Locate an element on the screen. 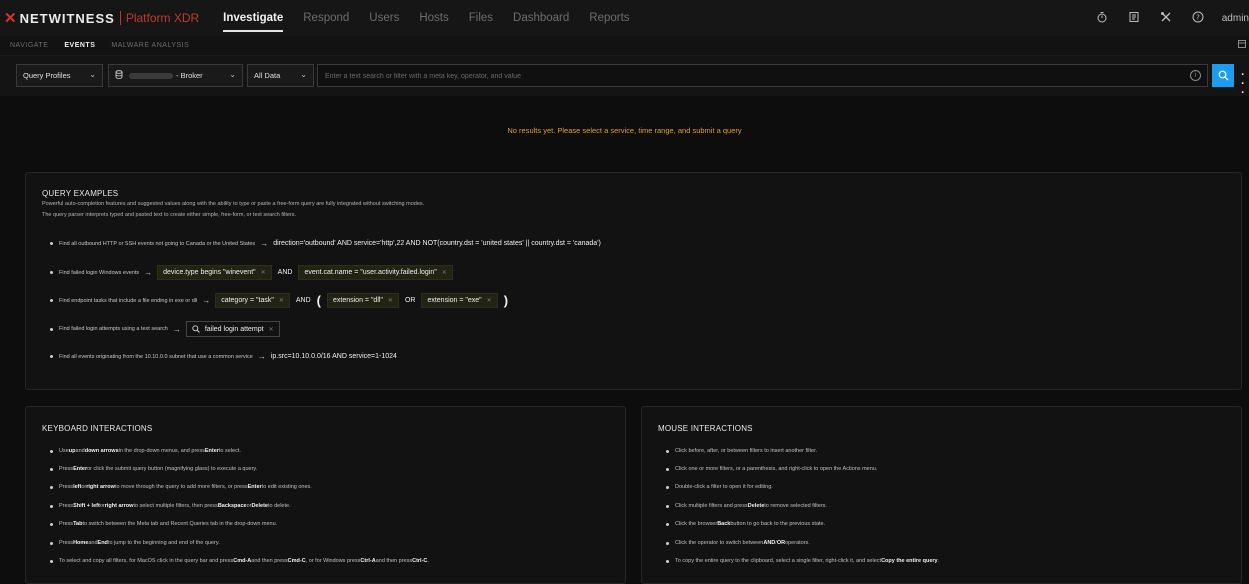 Image resolution: width=1249 pixels, height=584 pixels. netwitness-logo: ✕ NETWITNESS Platform XDR is located at coordinates (101, 18).